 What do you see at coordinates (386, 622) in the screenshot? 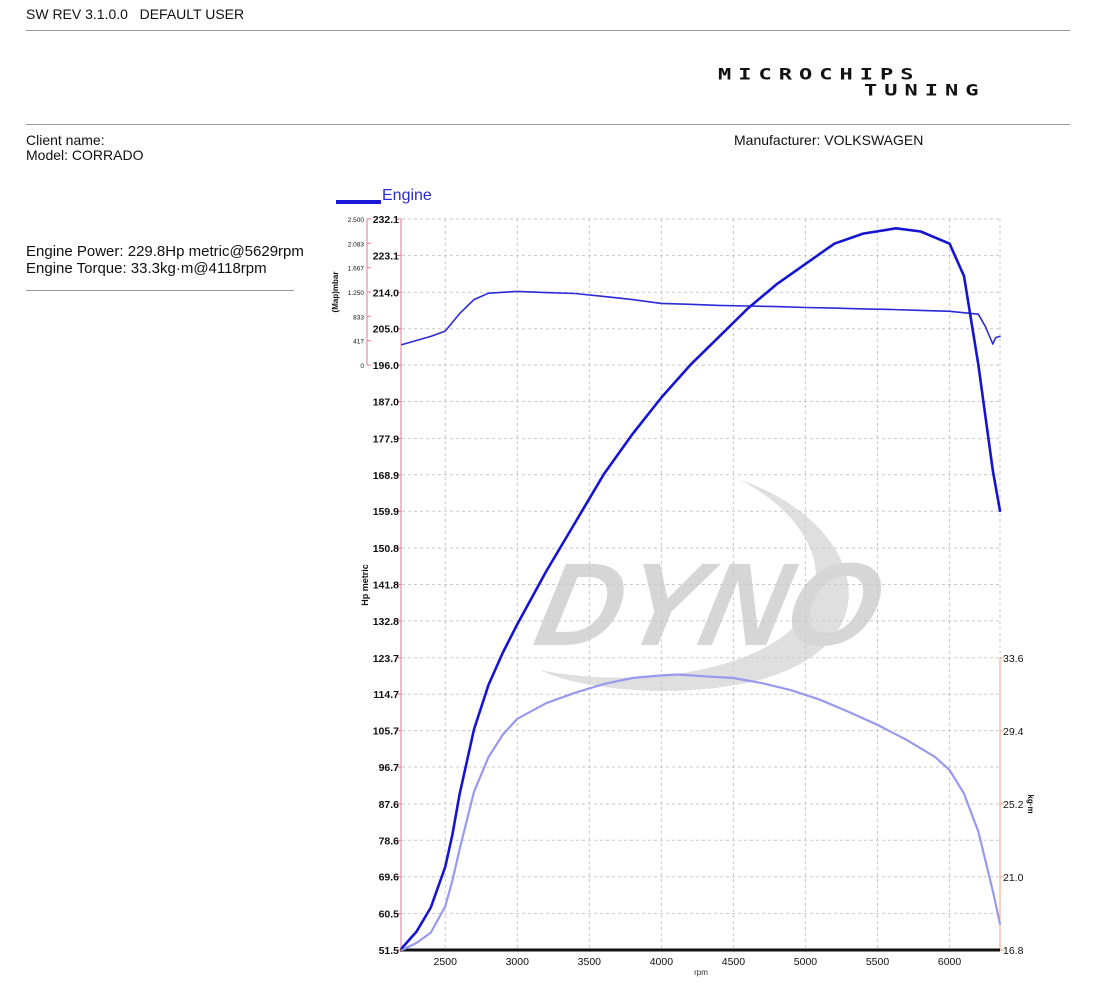
I see `power-tick-label: 132.8` at bounding box center [386, 622].